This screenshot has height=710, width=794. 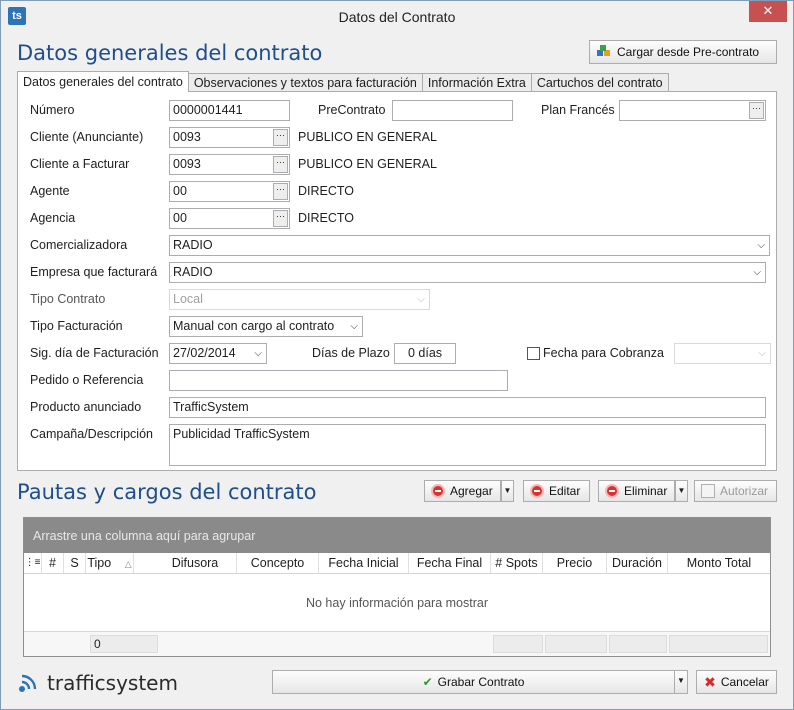 I want to click on agencia-browse-button: ···, so click(x=280, y=218).